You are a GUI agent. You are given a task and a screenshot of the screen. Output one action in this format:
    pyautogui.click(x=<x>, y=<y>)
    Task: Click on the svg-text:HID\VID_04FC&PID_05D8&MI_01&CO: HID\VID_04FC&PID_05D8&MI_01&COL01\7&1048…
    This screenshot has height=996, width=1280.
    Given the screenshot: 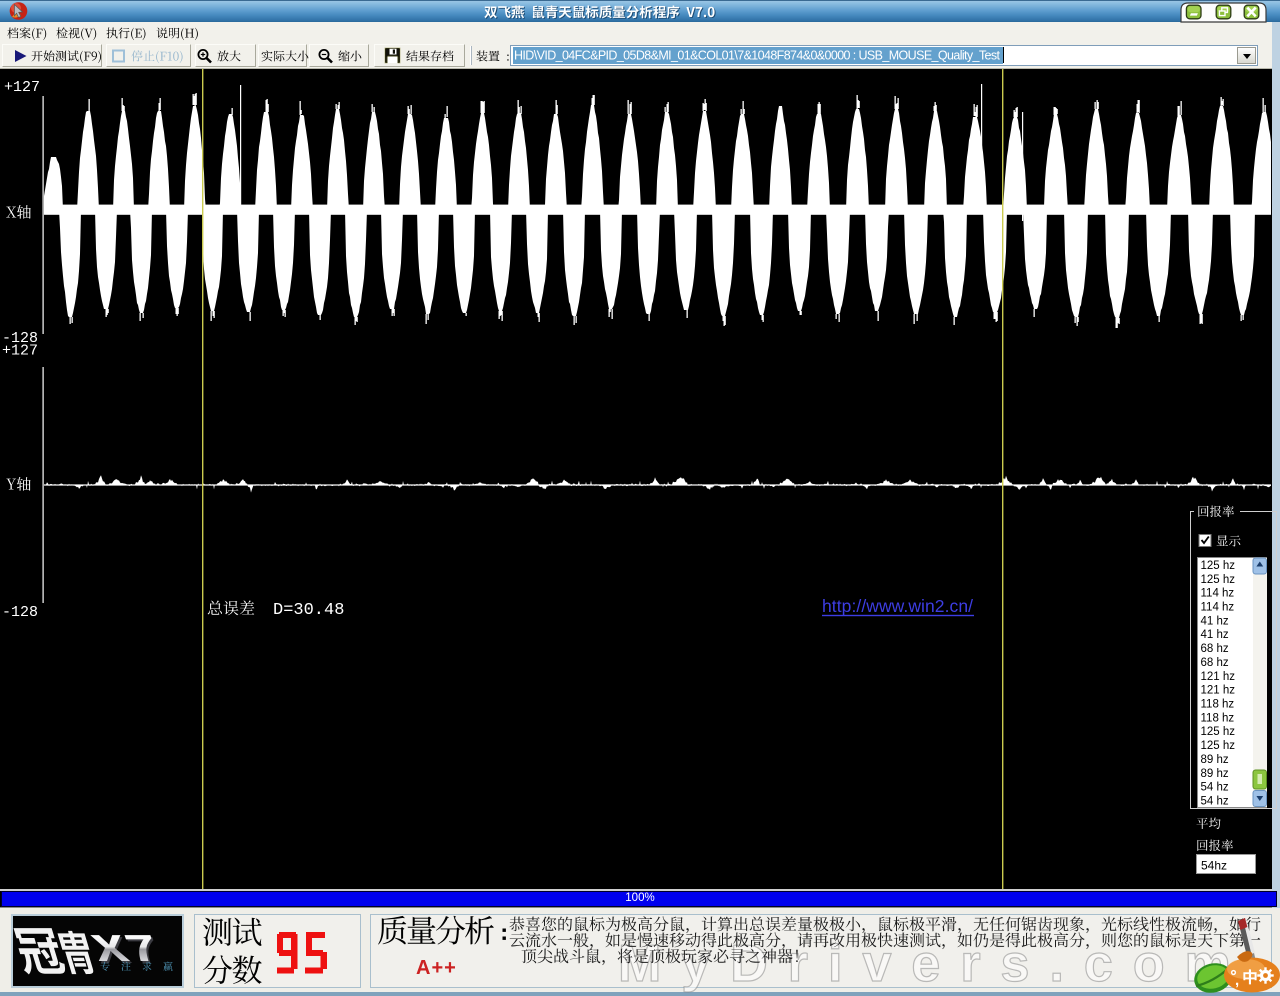 What is the action you would take?
    pyautogui.click(x=757, y=56)
    